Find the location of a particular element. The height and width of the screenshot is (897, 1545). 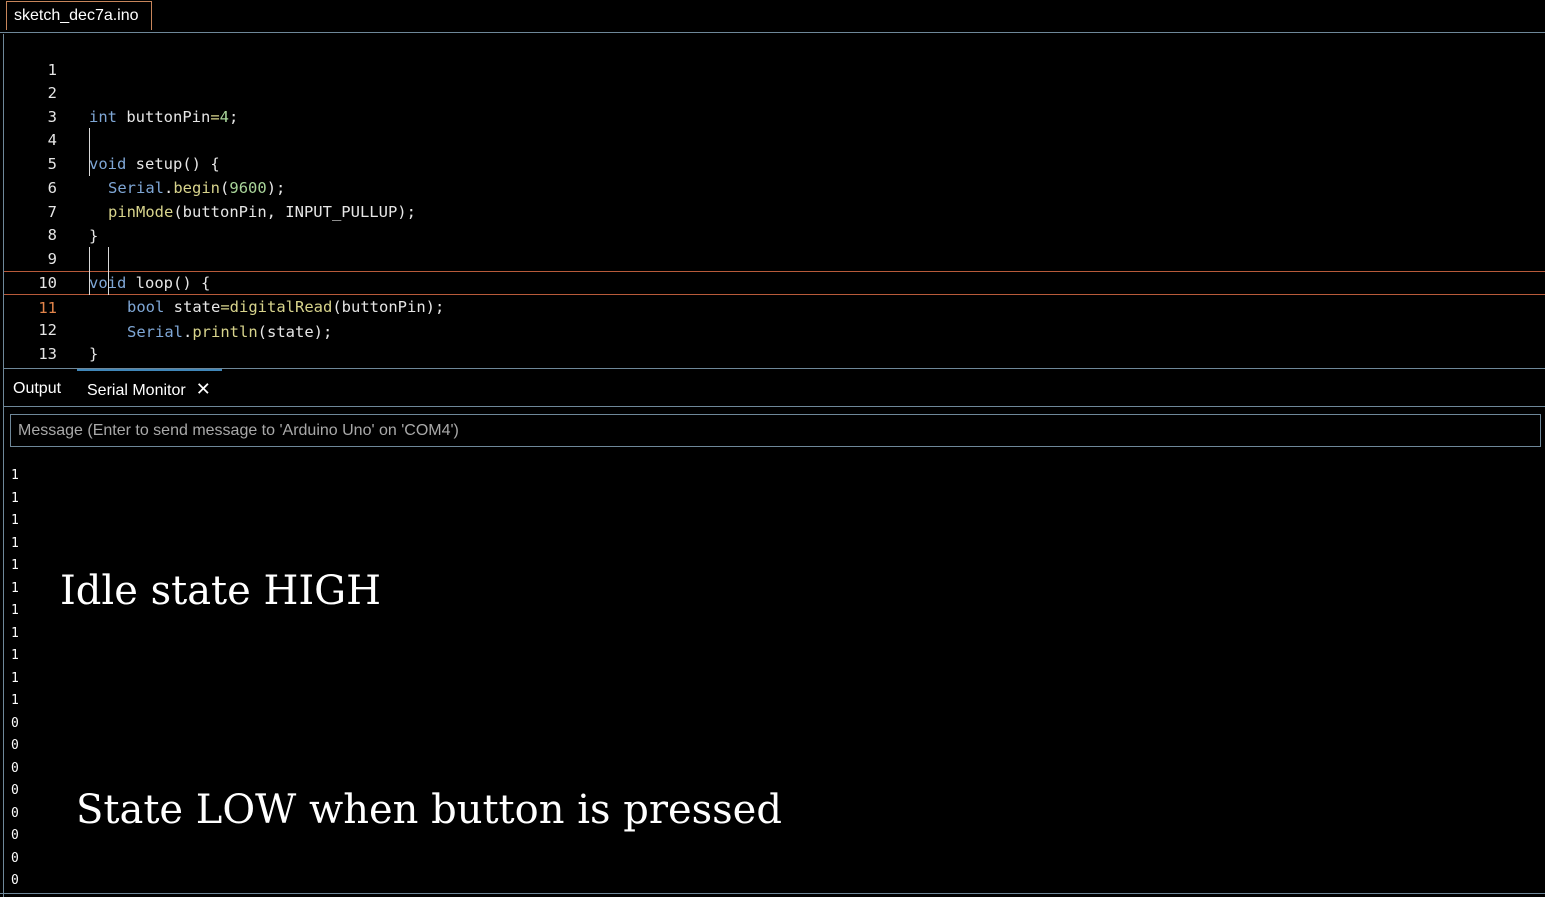

serial-output: 1 1 1 1 1 1 1 1 1 1 1 0 0 0 0 0 0 0 0 is located at coordinates (15, 679).